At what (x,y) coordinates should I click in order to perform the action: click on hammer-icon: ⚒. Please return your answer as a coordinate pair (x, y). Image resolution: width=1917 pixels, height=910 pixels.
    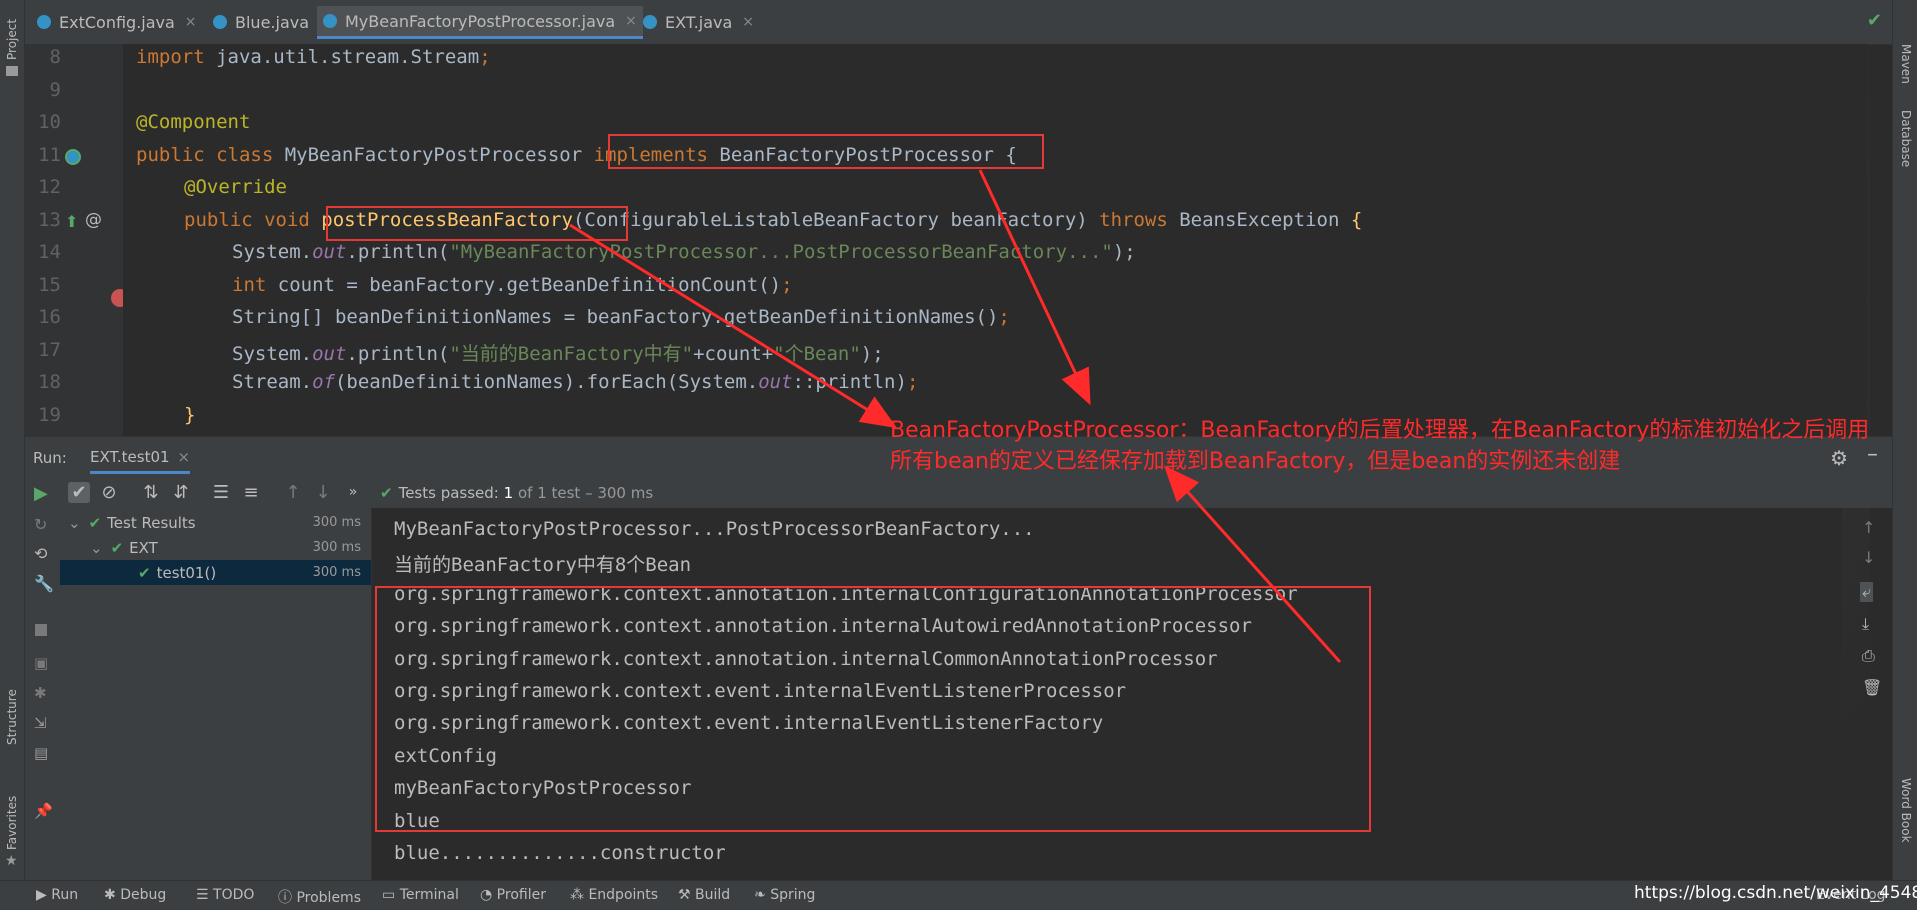
    Looking at the image, I should click on (687, 895).